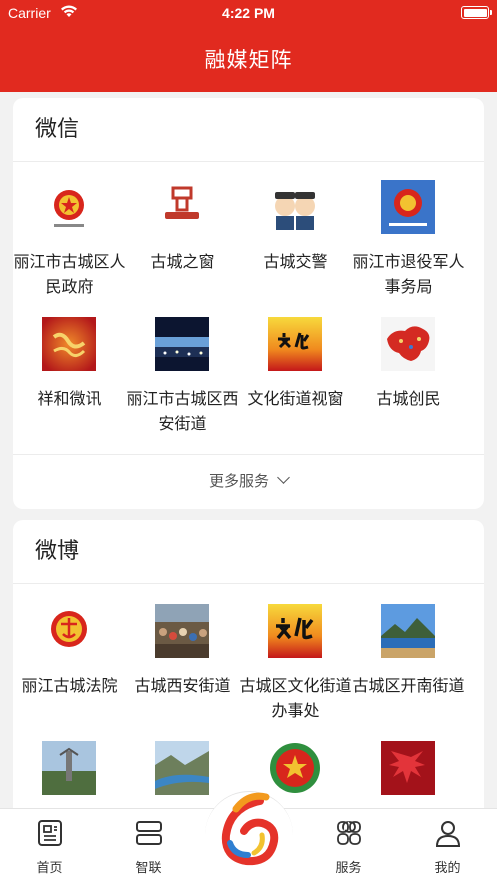 The width and height of the screenshot is (497, 883). I want to click on battery-icon, so click(476, 12).